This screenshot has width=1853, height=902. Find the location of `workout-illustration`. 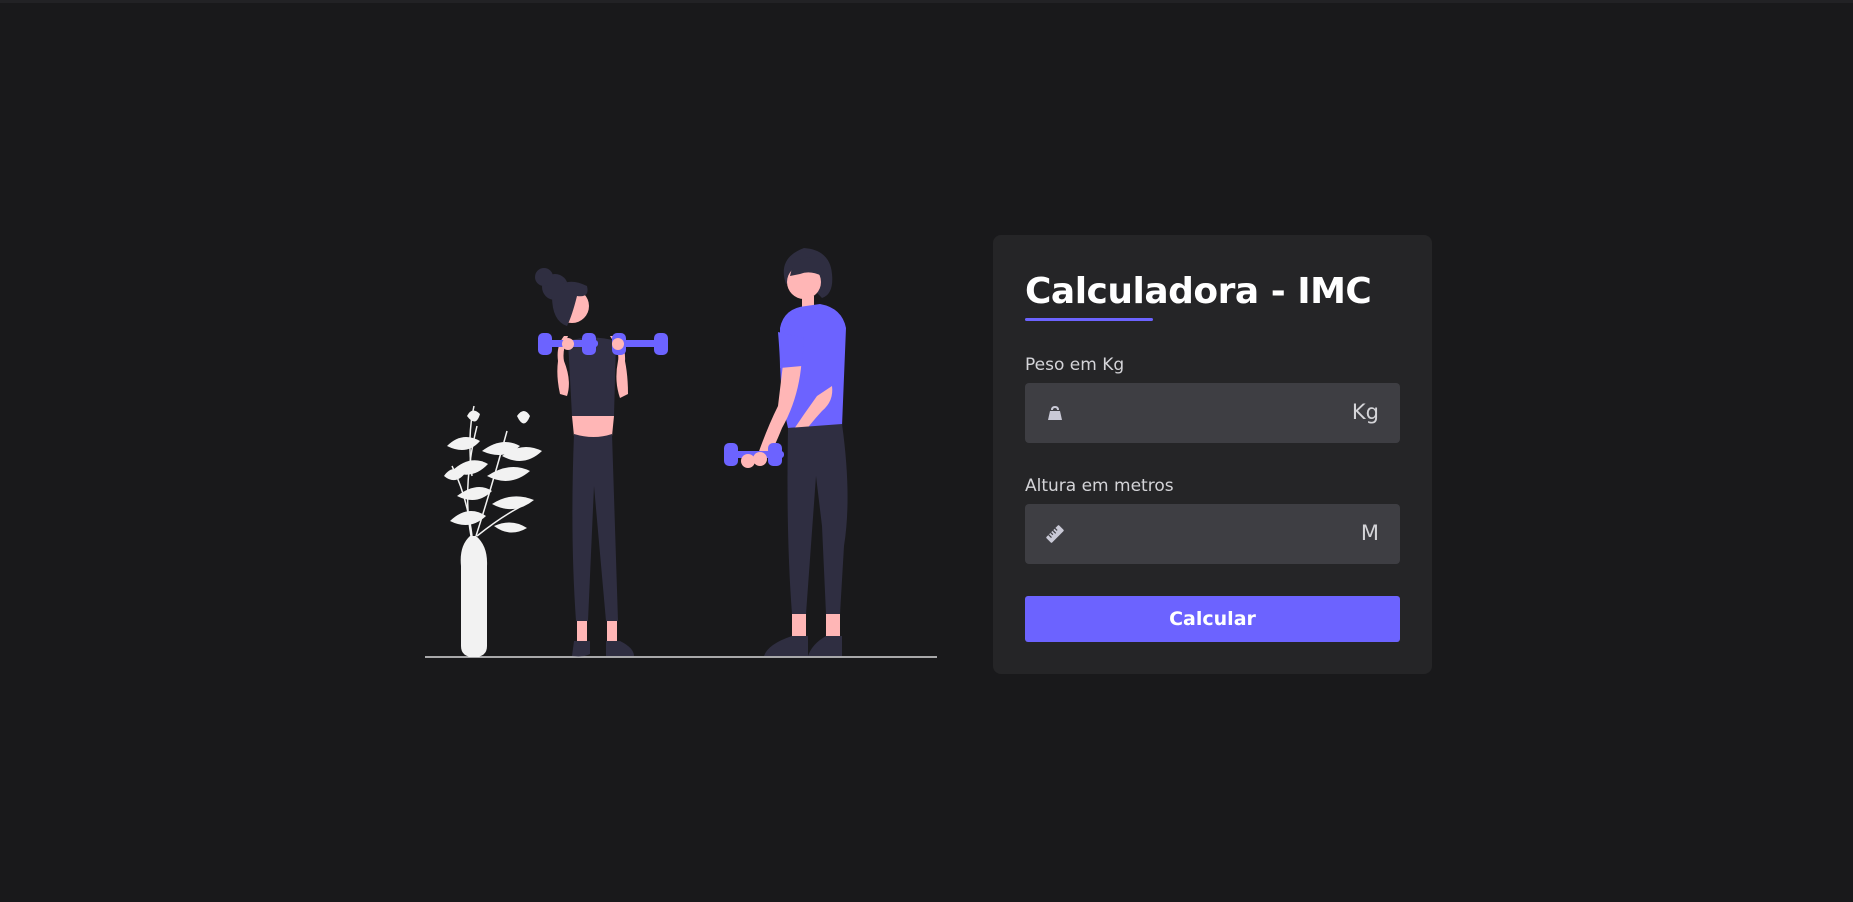

workout-illustration is located at coordinates (681, 453).